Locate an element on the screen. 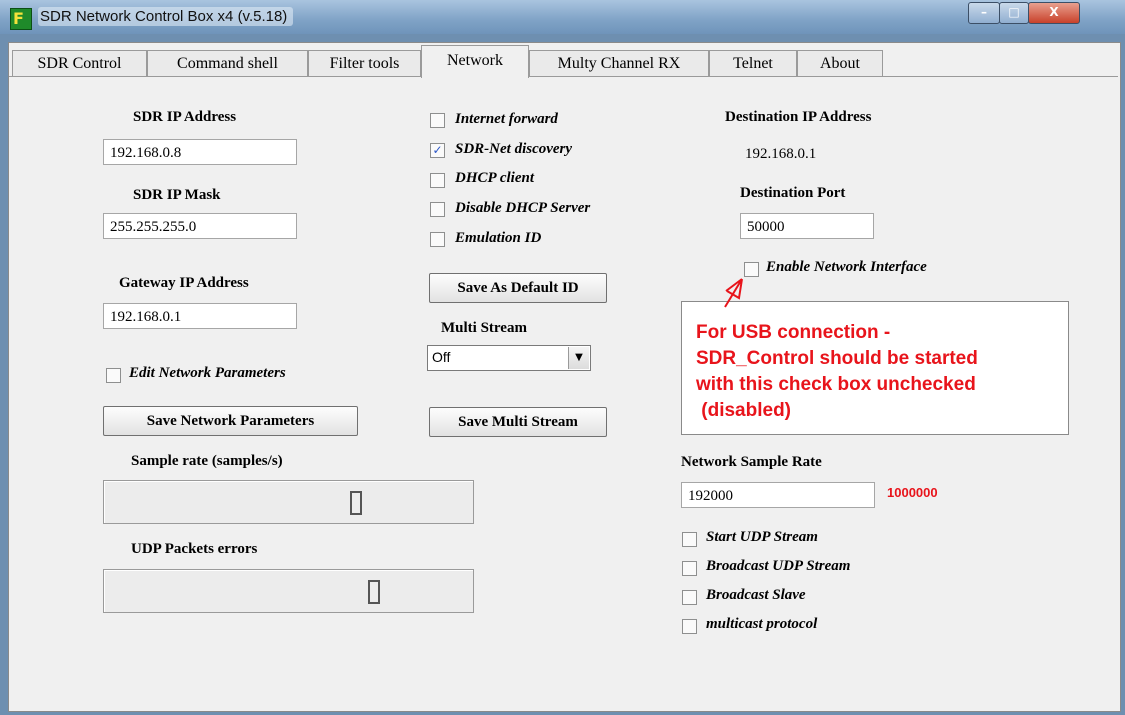 This screenshot has width=1125, height=715. internet-forward-checkbox is located at coordinates (437, 120).